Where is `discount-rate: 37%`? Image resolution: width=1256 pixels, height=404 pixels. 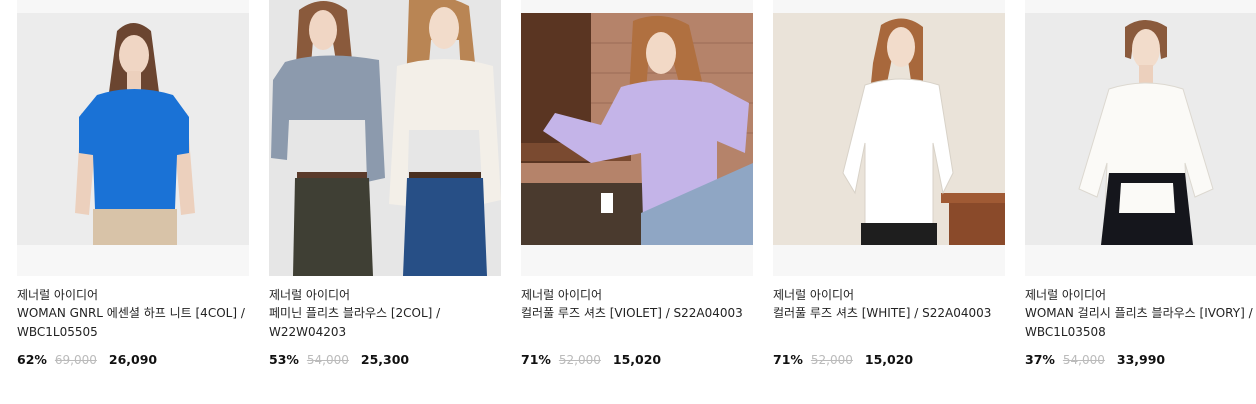 discount-rate: 37% is located at coordinates (1040, 359).